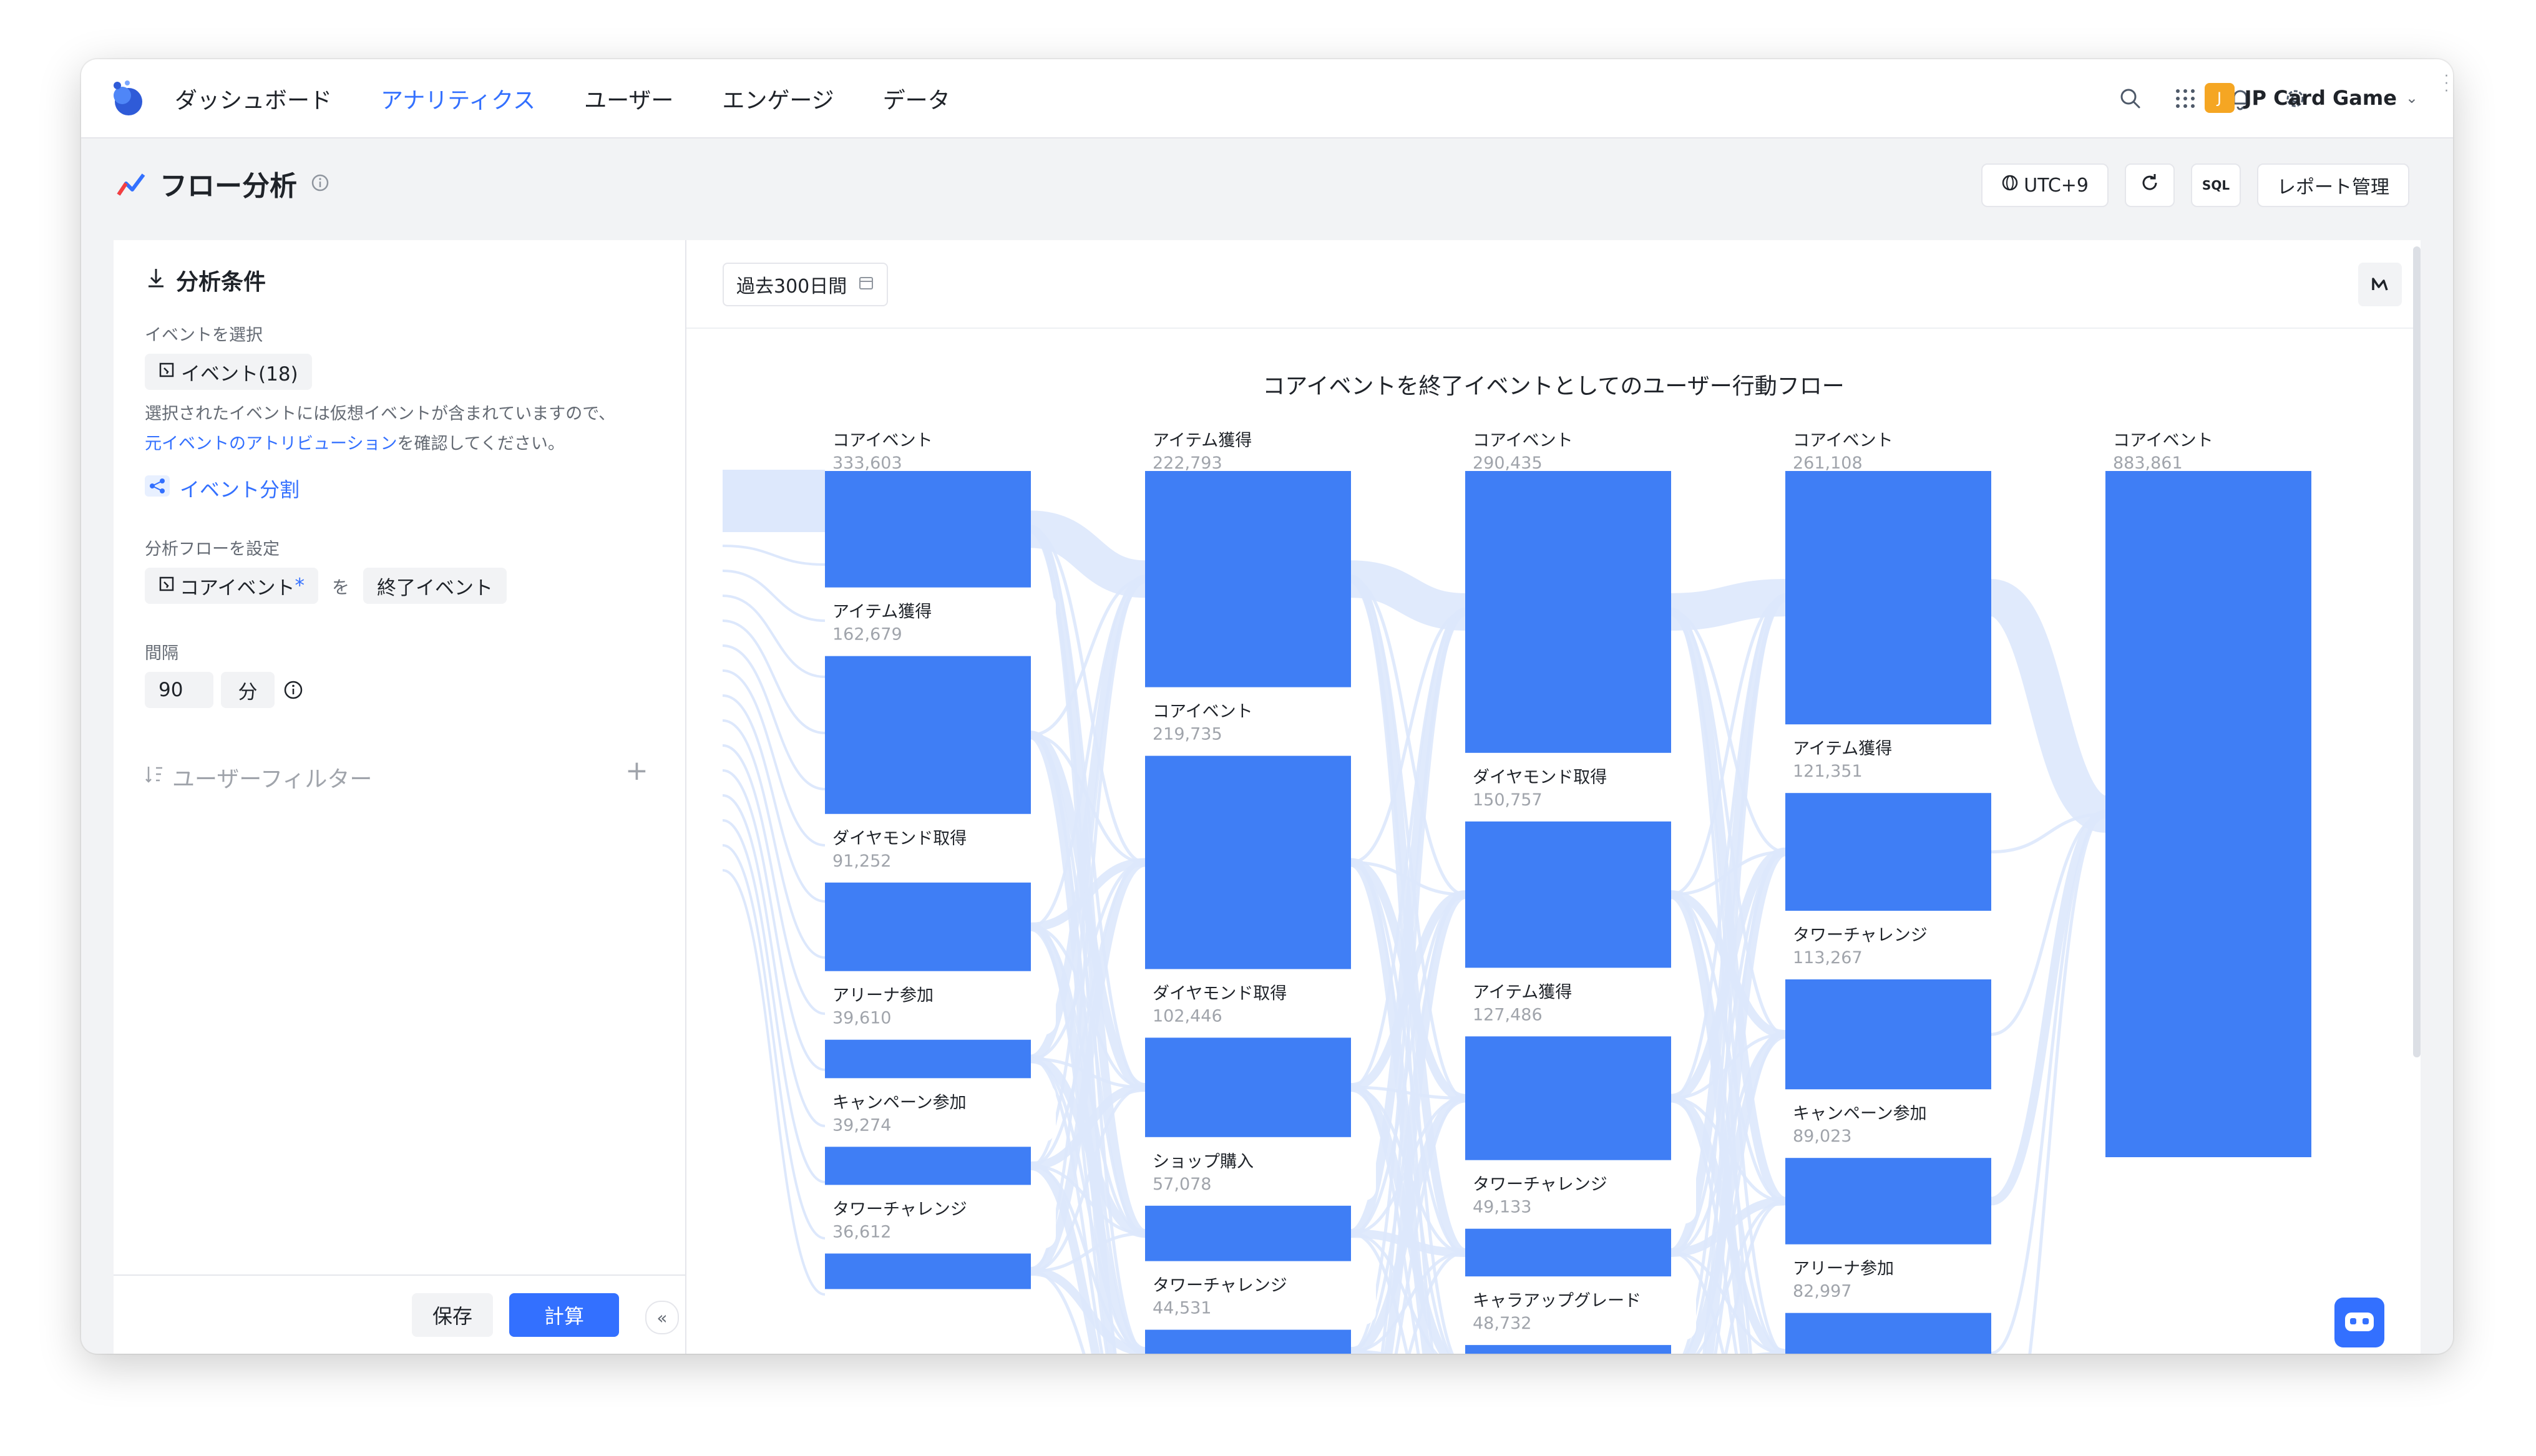 This screenshot has width=2536, height=1456. I want to click on user-filter-label: ユーザーフィルター, so click(272, 780).